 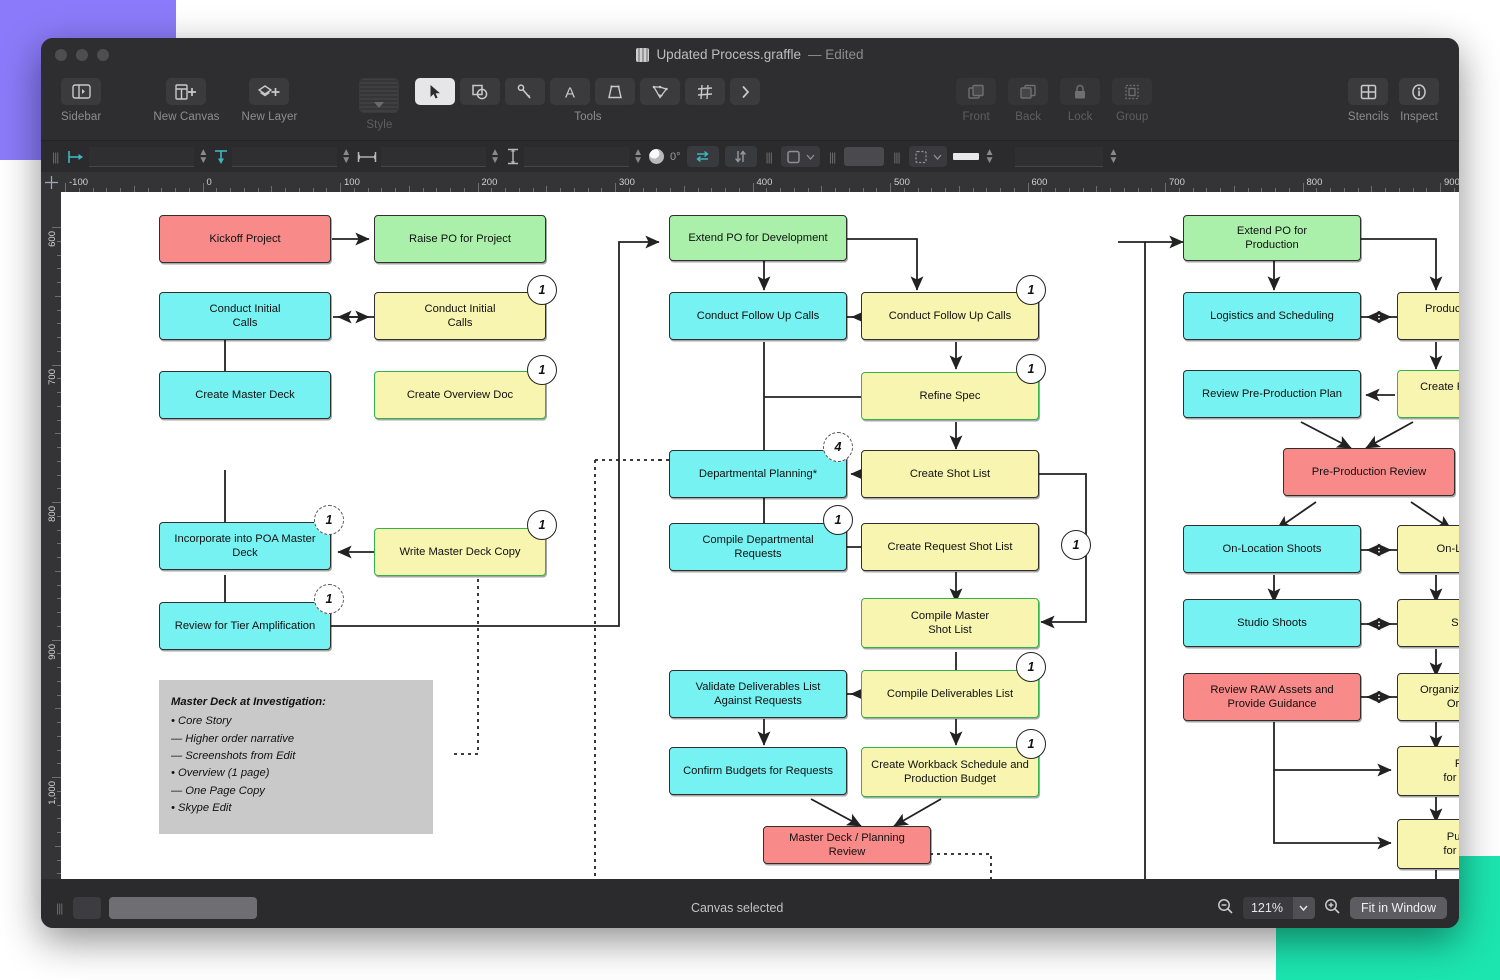 I want to click on node-refine-spec: Refine Spec, so click(x=950, y=396).